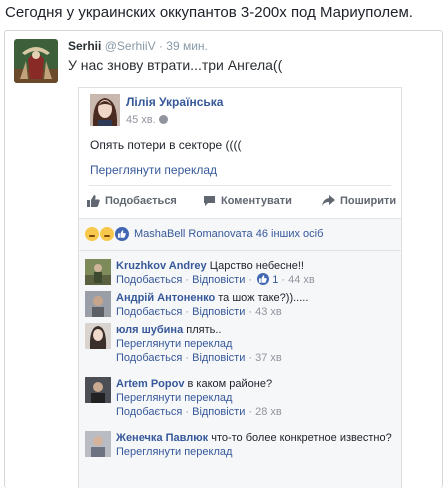 Image resolution: width=447 pixels, height=488 pixels. I want to click on comment-text: что-то более конкретное известно?, so click(301, 438).